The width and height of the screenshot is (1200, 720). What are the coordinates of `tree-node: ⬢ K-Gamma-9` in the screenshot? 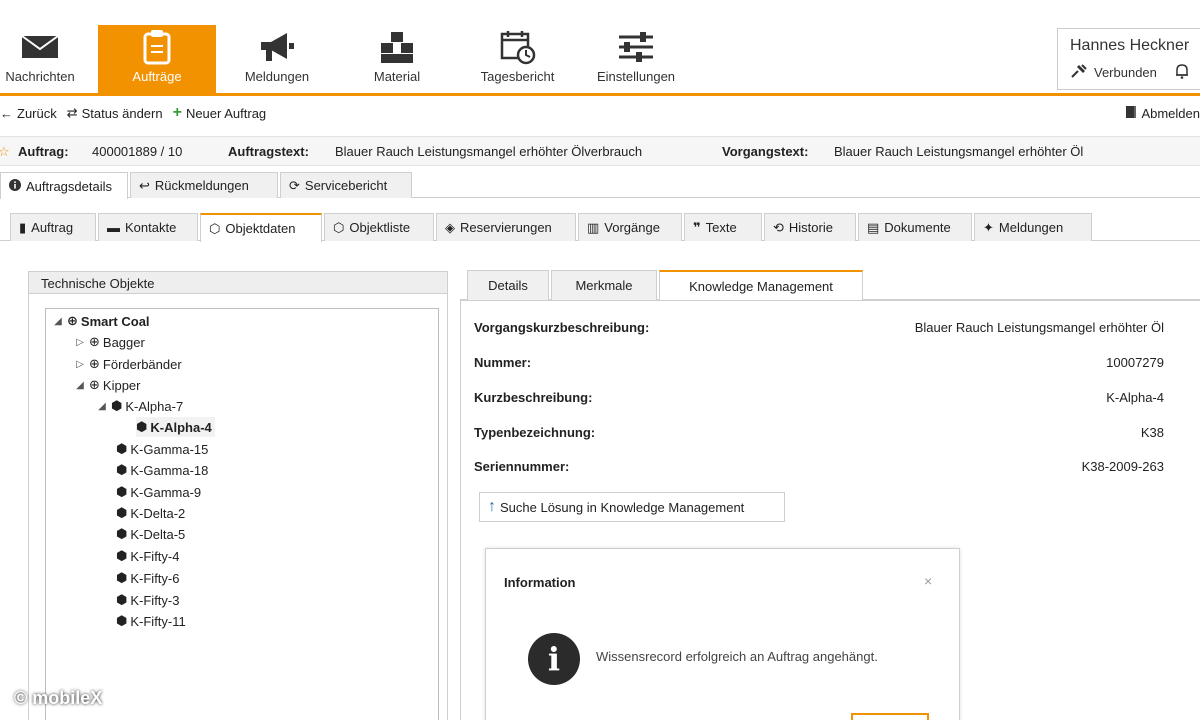 It's located at (158, 492).